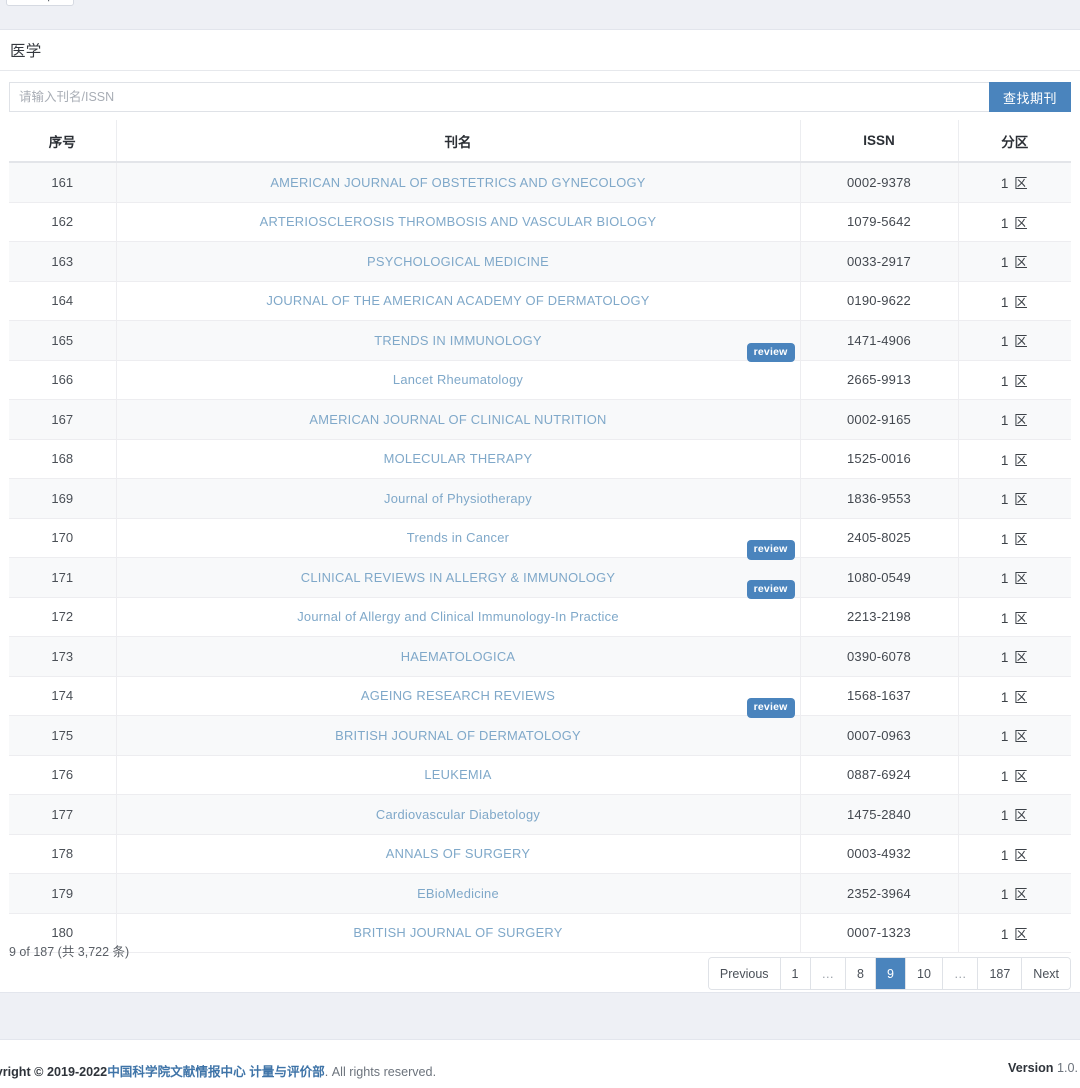 The image size is (1080, 1088). I want to click on cell-no: 164, so click(63, 301).